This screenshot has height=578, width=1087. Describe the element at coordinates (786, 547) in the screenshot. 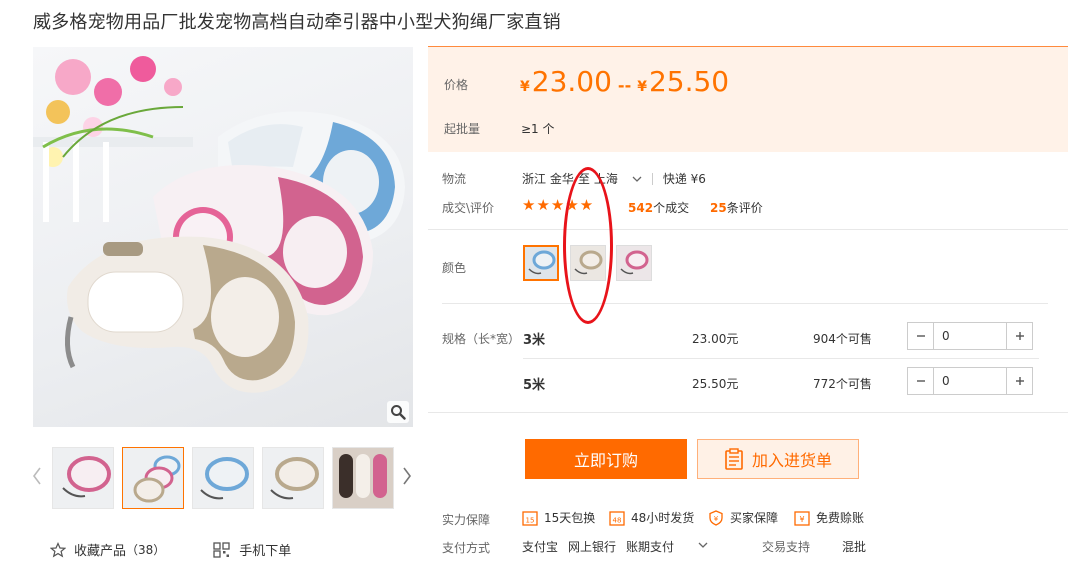

I see `trade-support-label: 交易支持` at that location.